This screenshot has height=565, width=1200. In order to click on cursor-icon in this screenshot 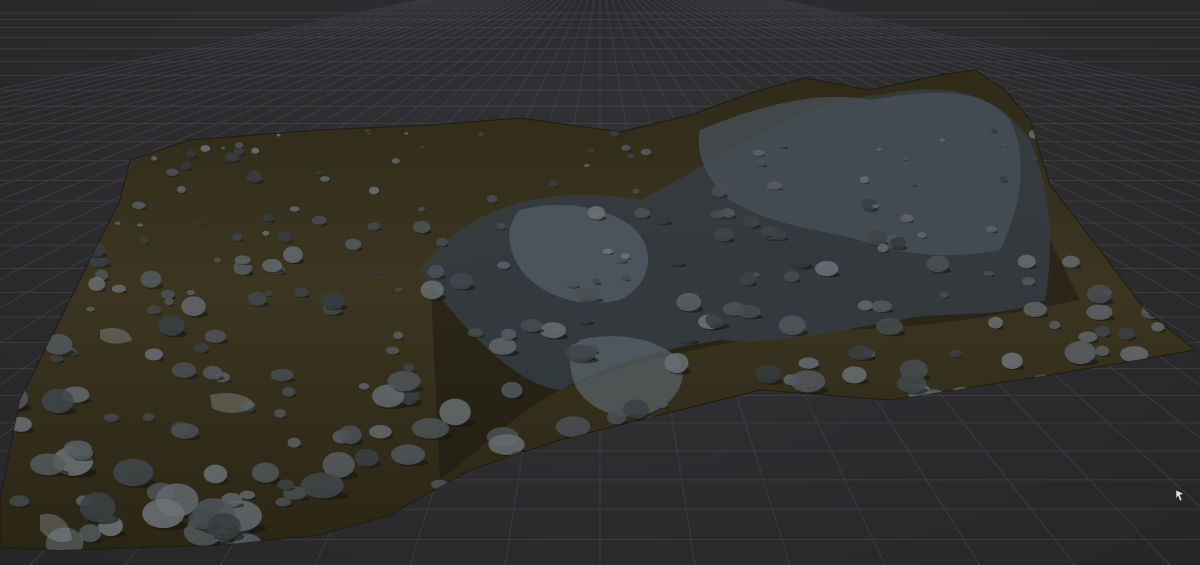, I will do `click(1180, 495)`.